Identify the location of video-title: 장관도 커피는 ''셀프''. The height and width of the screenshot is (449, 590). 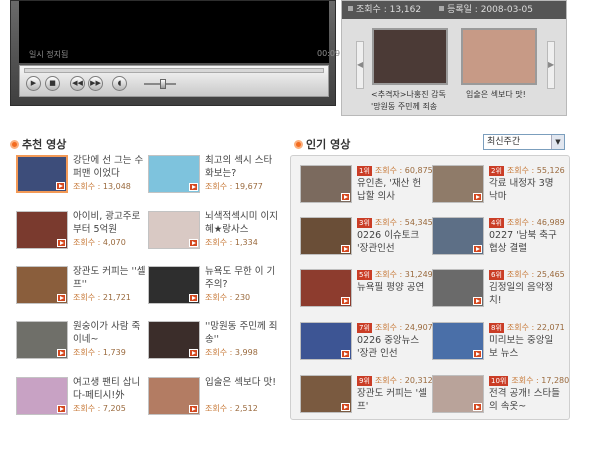
(110, 278).